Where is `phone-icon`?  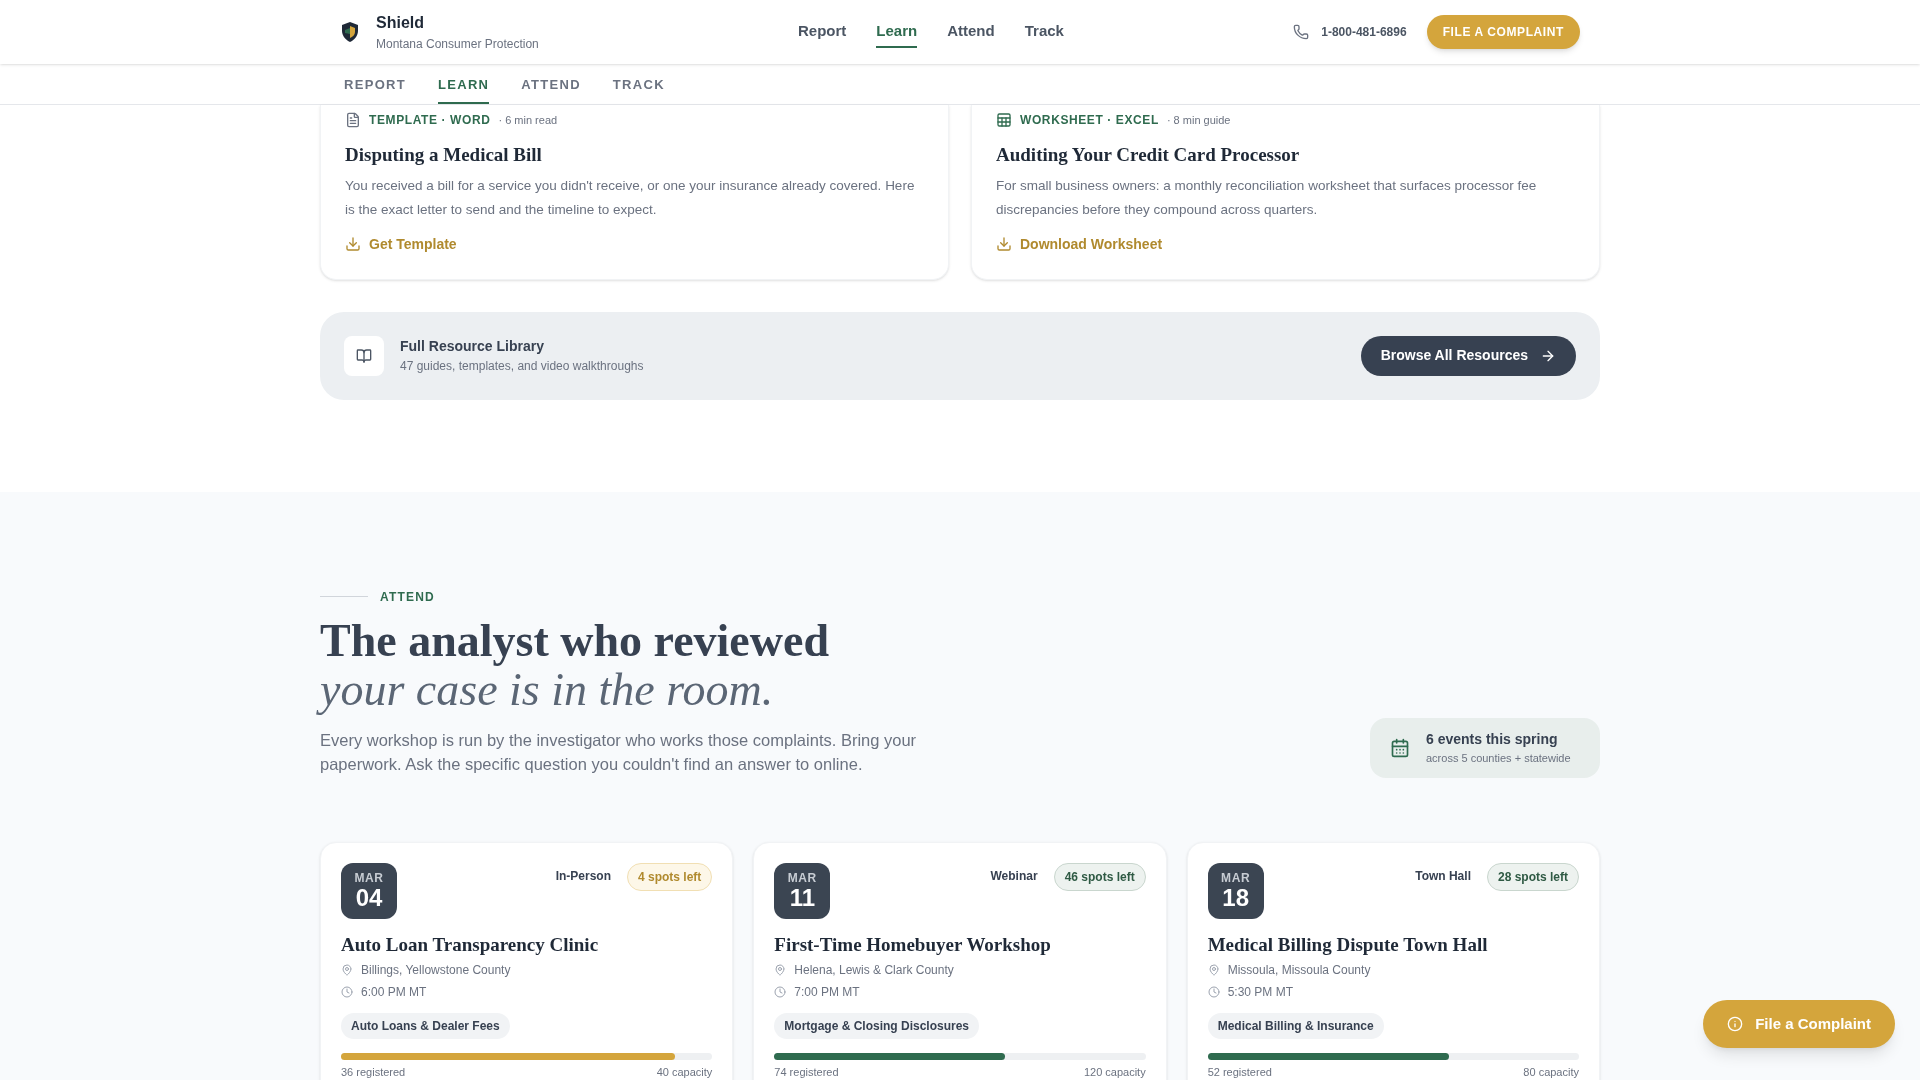
phone-icon is located at coordinates (1301, 32).